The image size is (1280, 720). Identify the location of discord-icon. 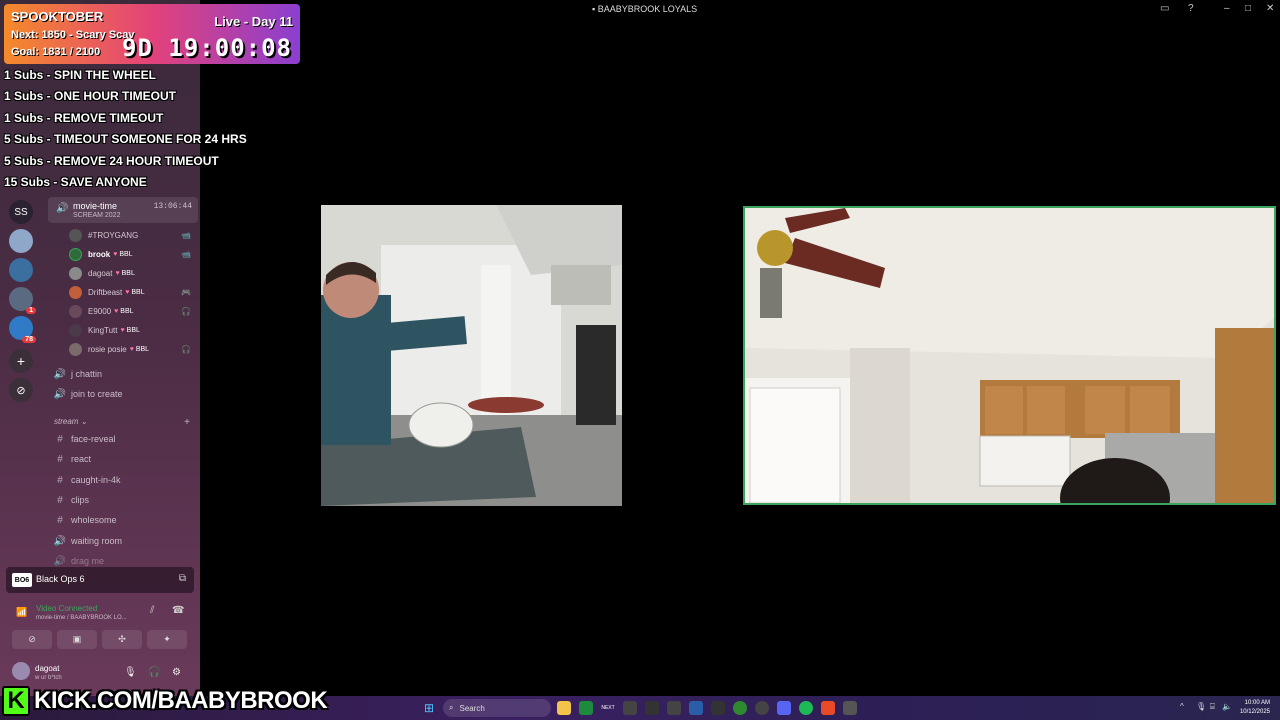
(784, 708).